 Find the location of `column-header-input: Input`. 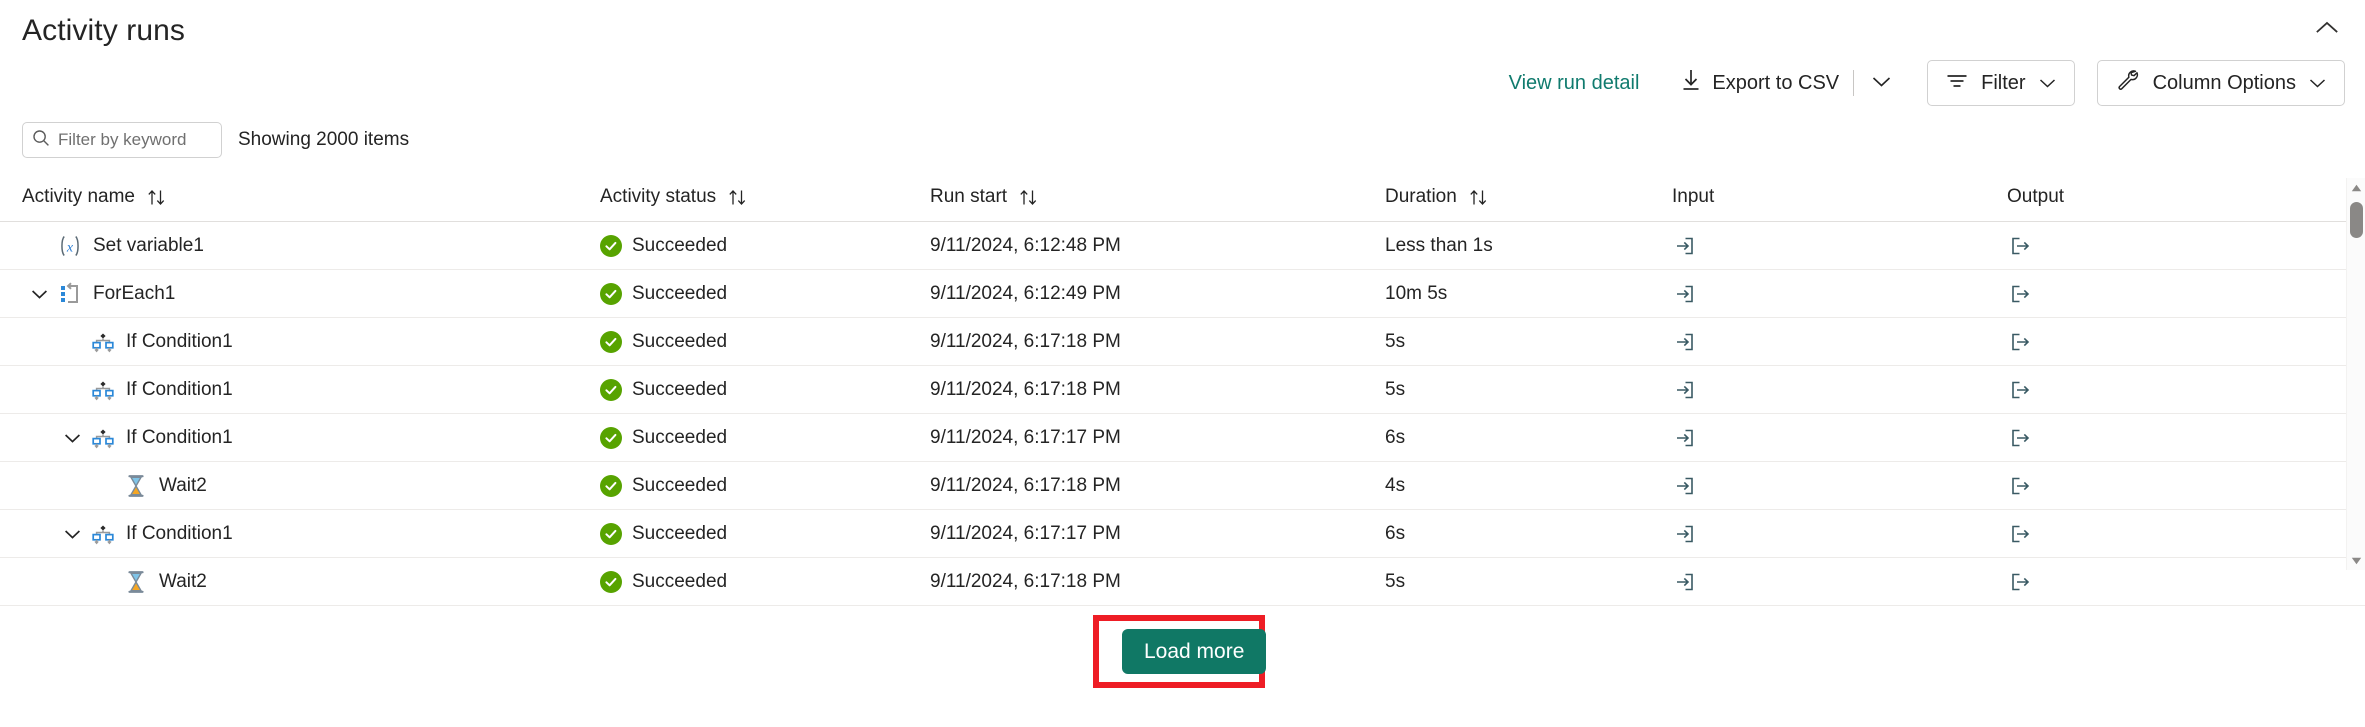

column-header-input: Input is located at coordinates (1693, 197).